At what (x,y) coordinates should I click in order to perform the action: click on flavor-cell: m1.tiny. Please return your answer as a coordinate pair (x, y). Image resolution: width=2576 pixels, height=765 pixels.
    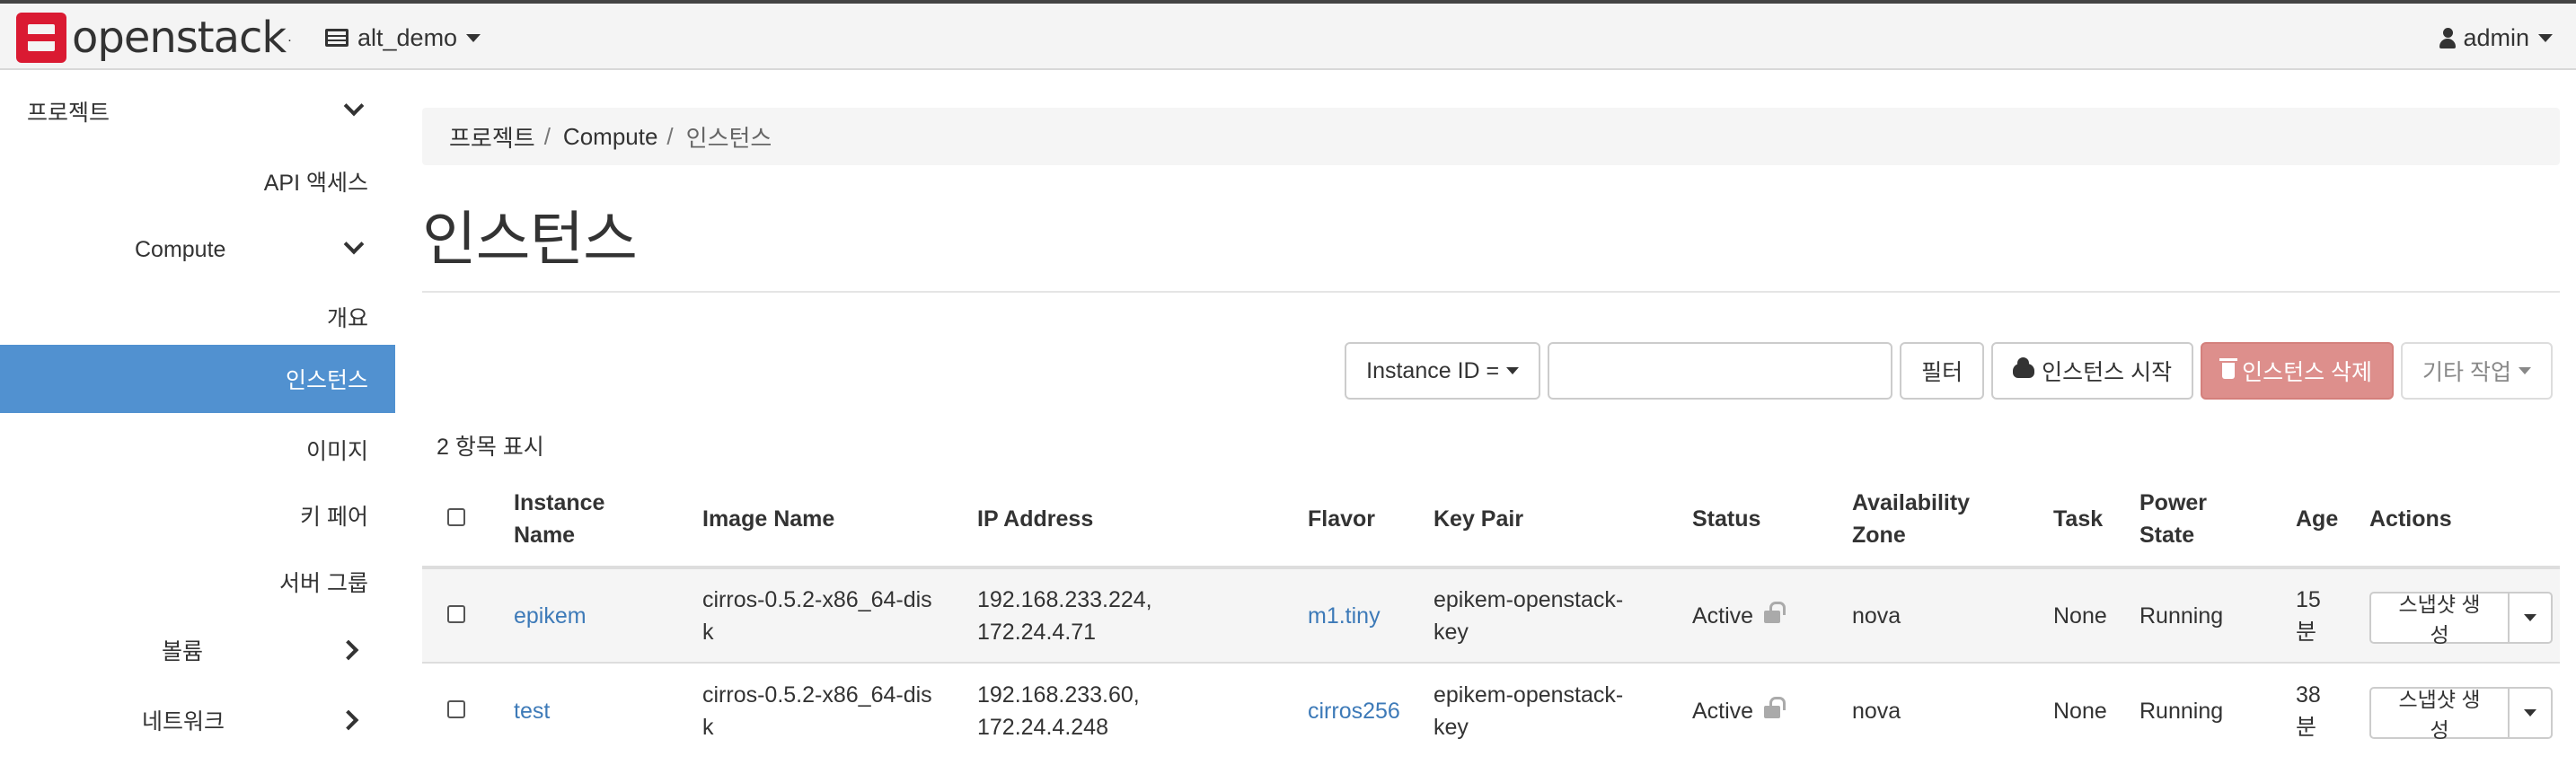
    Looking at the image, I should click on (1363, 615).